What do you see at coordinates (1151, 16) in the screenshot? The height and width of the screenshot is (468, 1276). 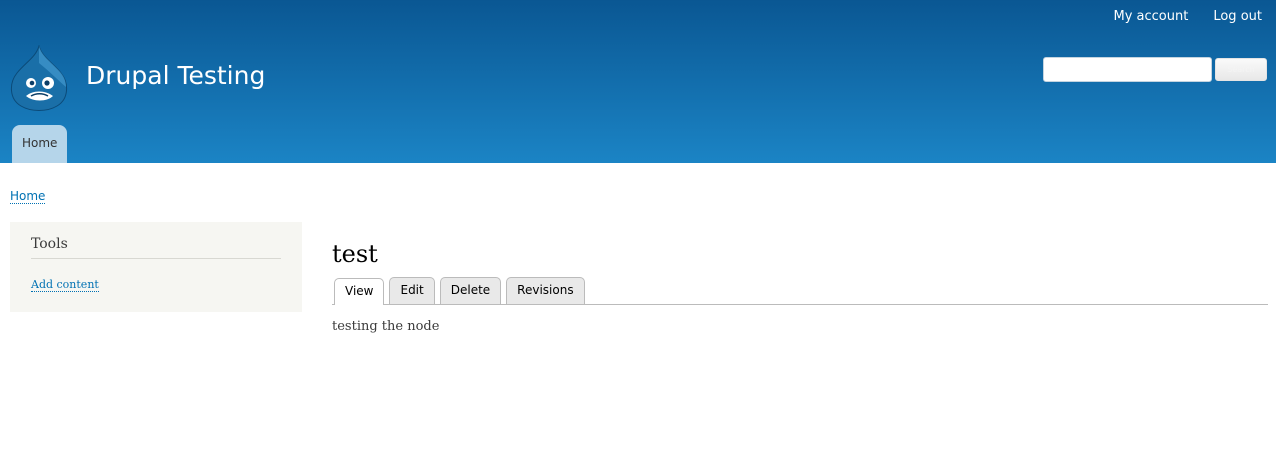 I see `my-account-link: My account` at bounding box center [1151, 16].